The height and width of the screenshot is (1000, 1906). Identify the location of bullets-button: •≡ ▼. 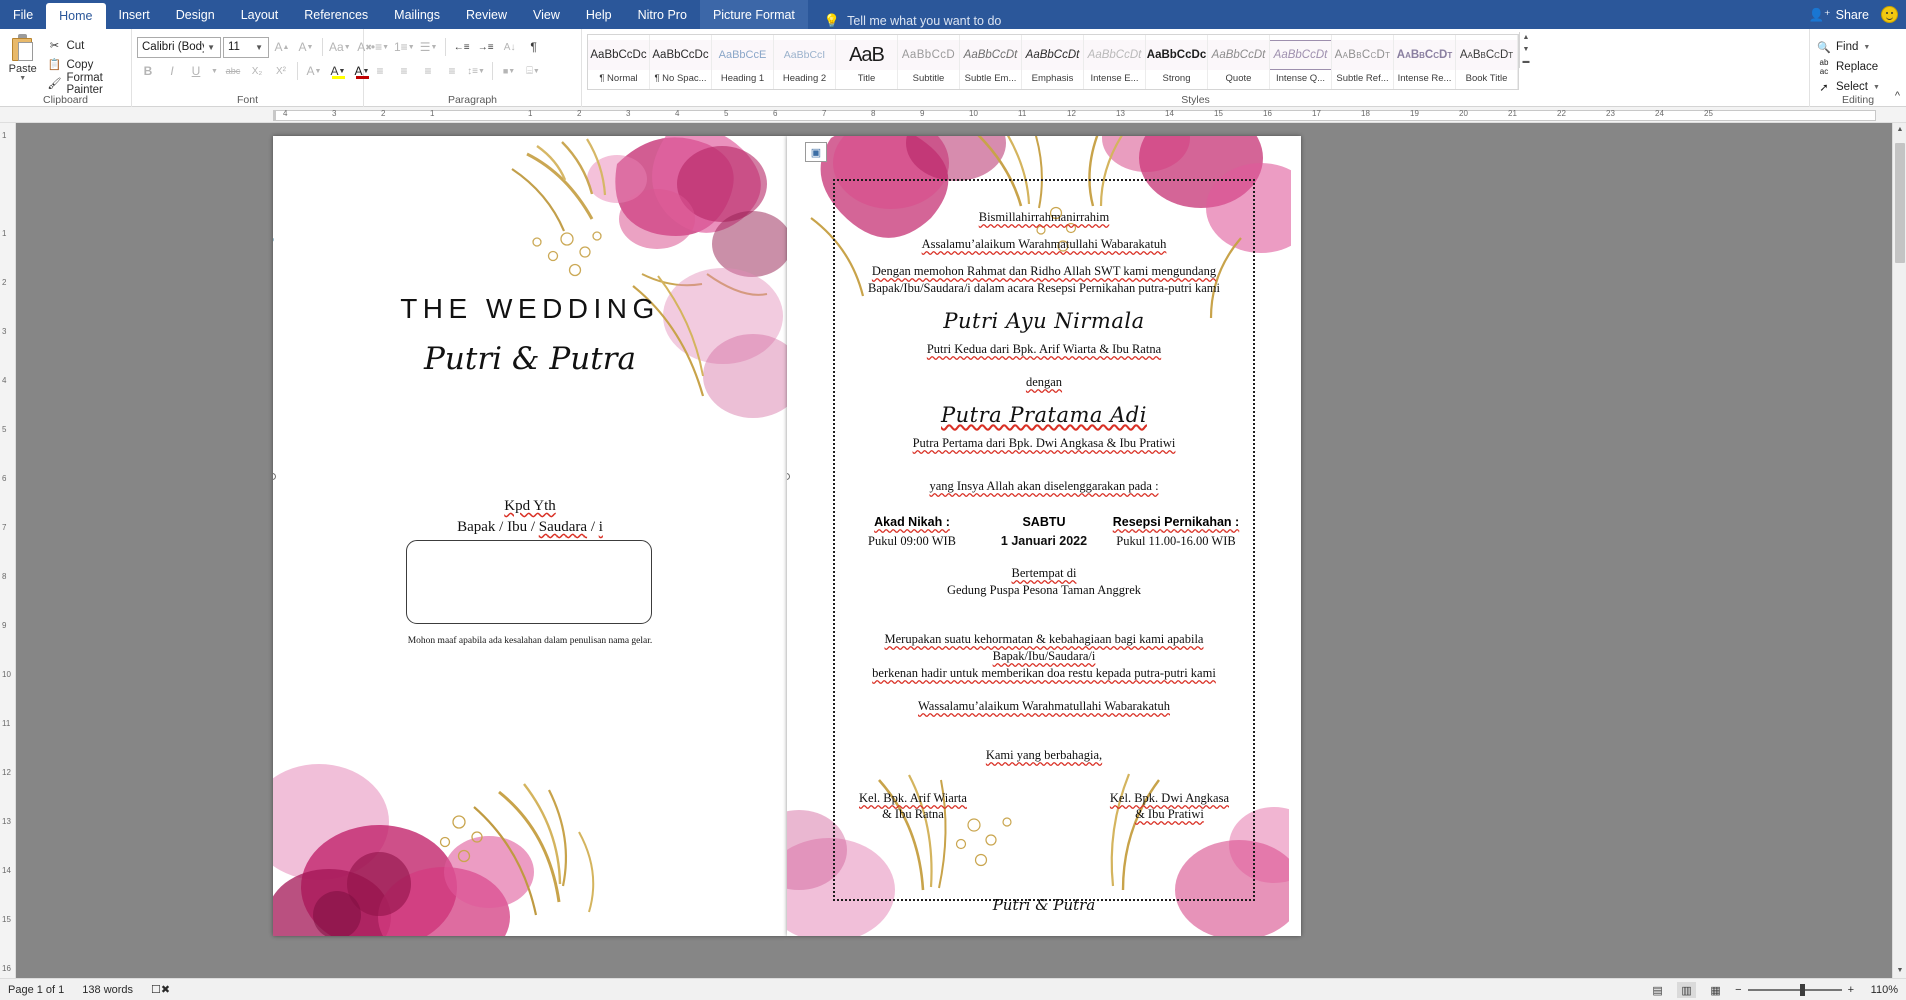
(380, 47).